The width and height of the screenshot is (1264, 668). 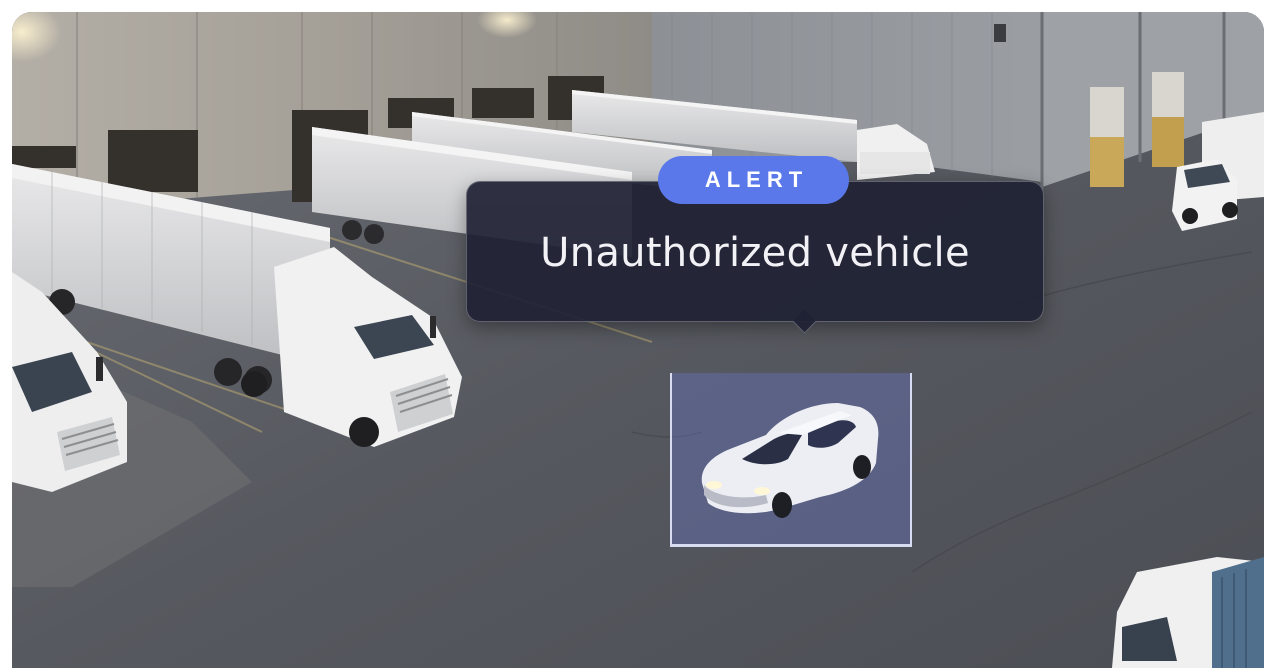 What do you see at coordinates (755, 253) in the screenshot?
I see `alert-message: Unauthorized vehicle` at bounding box center [755, 253].